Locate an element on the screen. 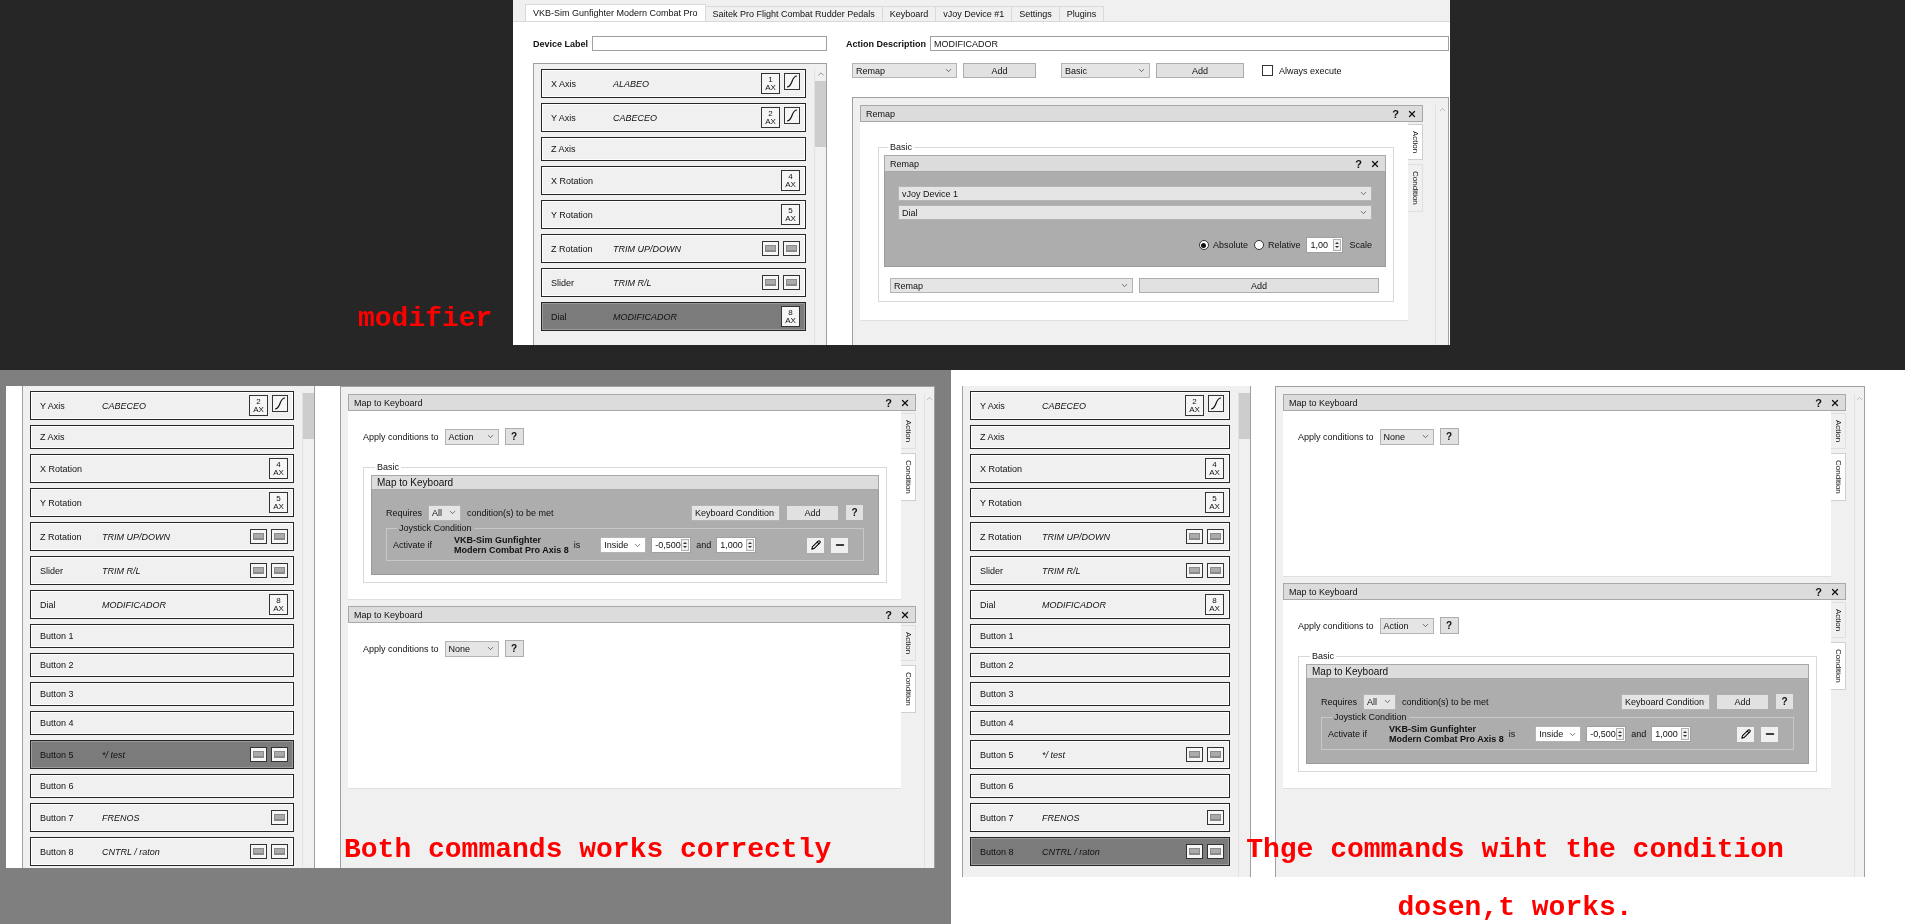 This screenshot has height=924, width=1905. input-item: Button 3 is located at coordinates (162, 694).